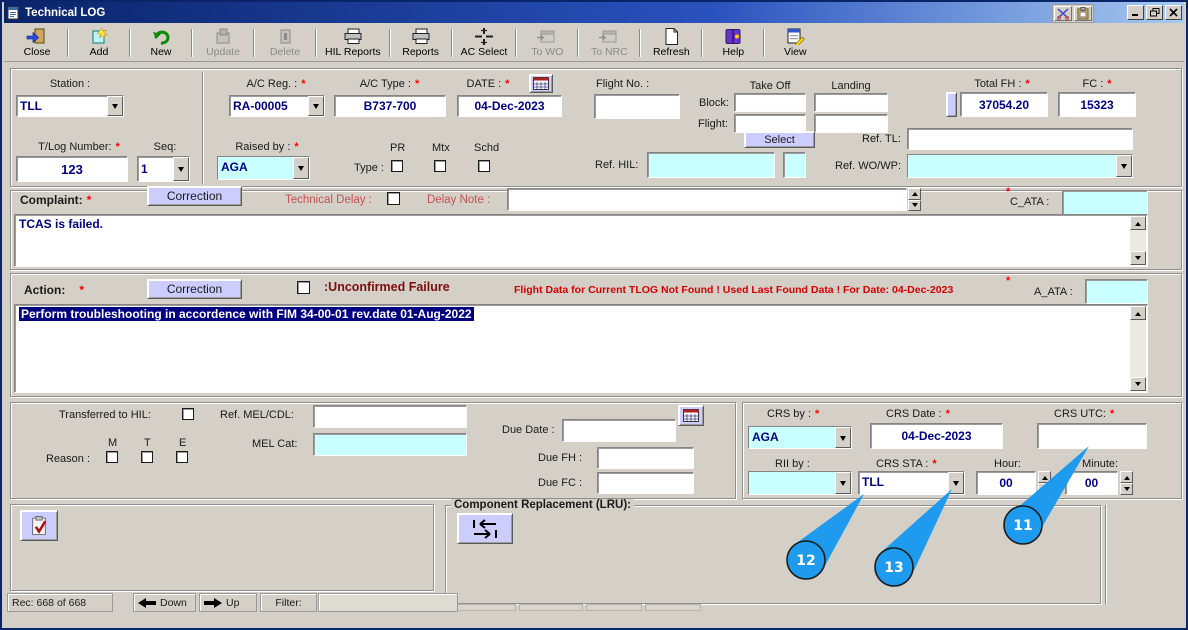 The height and width of the screenshot is (630, 1188). Describe the element at coordinates (440, 166) in the screenshot. I see `type-mtx-checkbox` at that location.